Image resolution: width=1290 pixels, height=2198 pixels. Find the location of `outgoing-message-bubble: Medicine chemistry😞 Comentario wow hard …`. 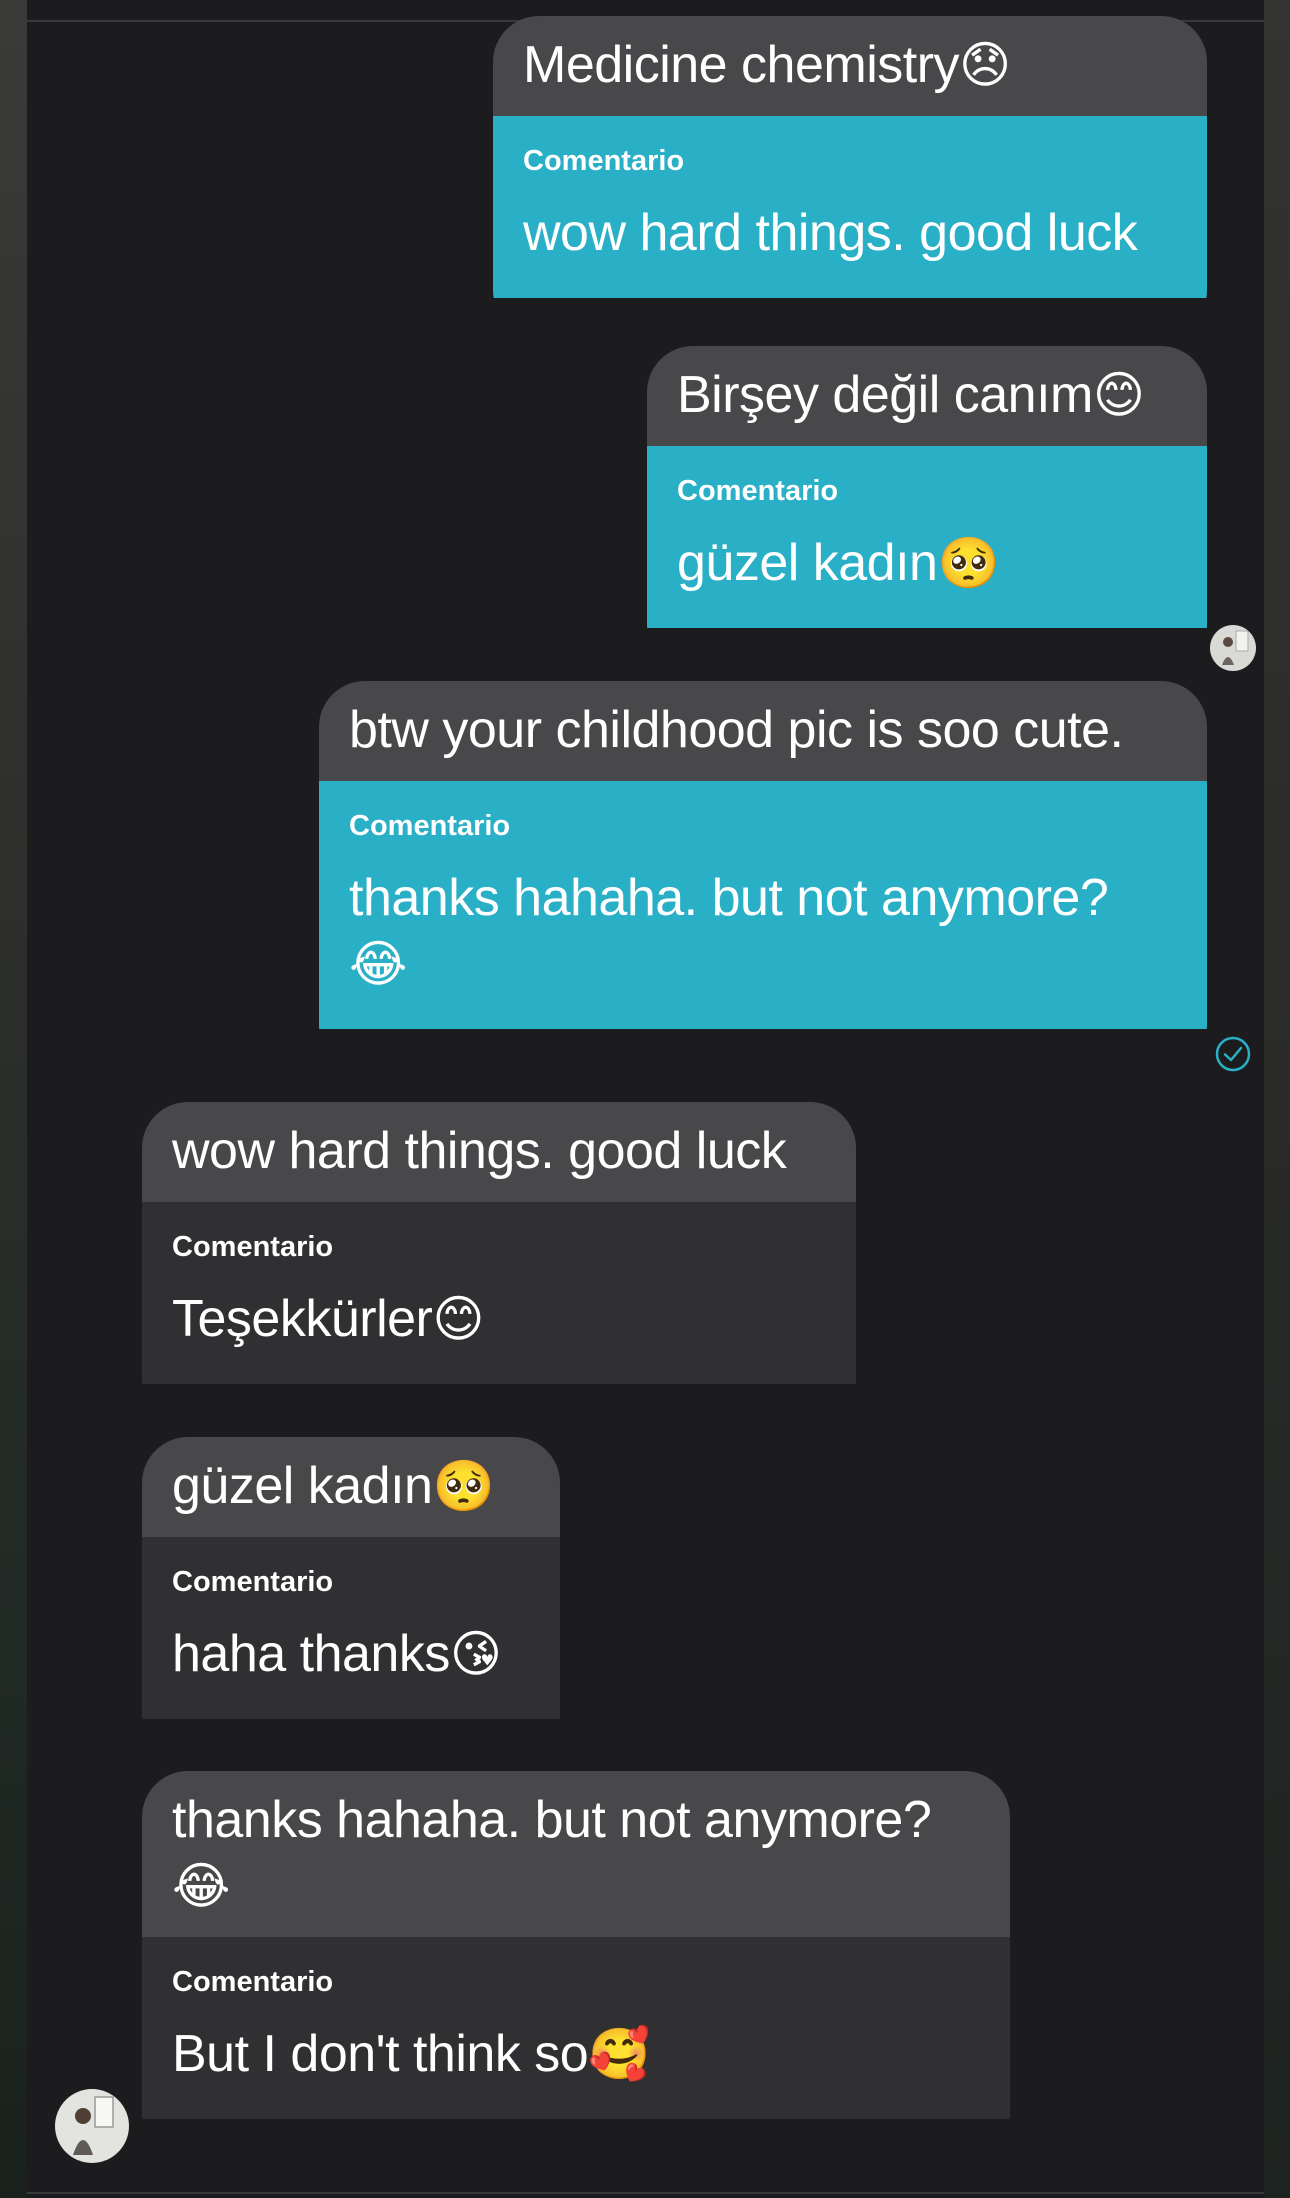

outgoing-message-bubble: Medicine chemistry😞 Comentario wow hard … is located at coordinates (850, 176).